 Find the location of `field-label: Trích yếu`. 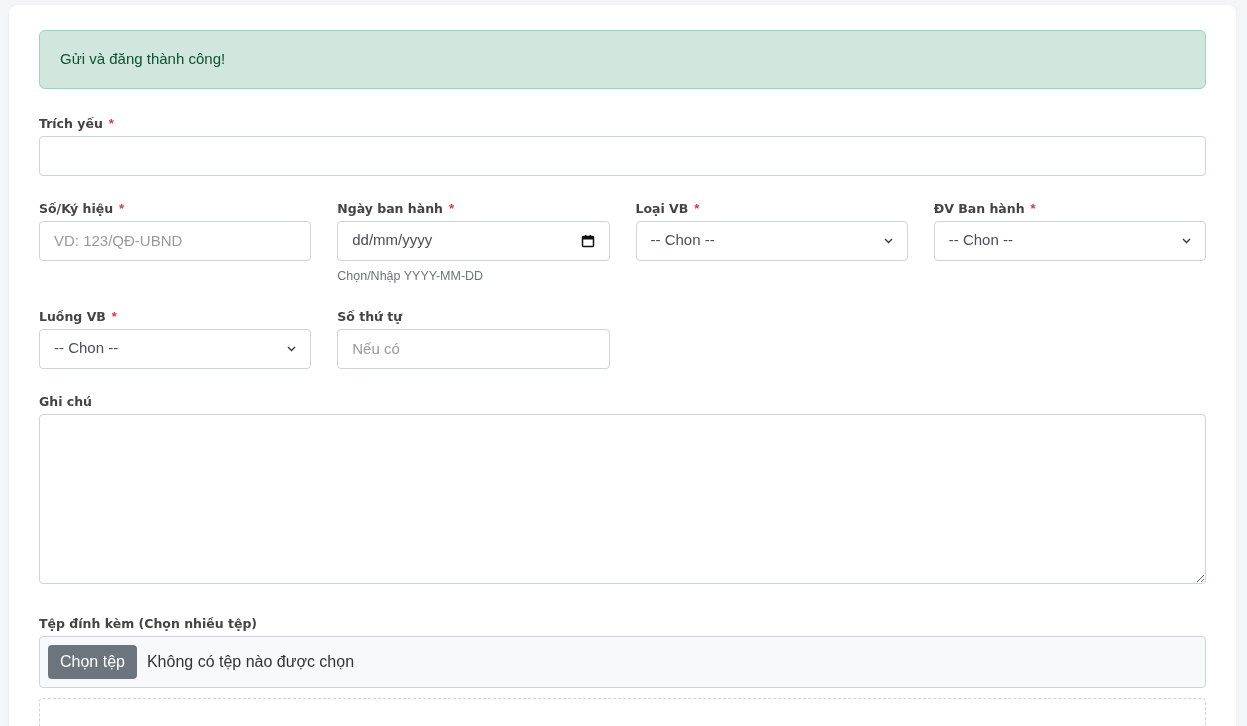

field-label: Trích yếu is located at coordinates (71, 123).